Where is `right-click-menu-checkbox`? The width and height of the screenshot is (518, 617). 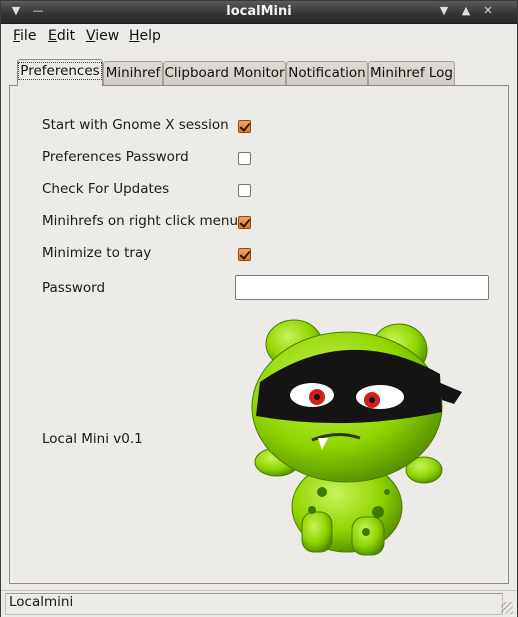
right-click-menu-checkbox is located at coordinates (244, 222).